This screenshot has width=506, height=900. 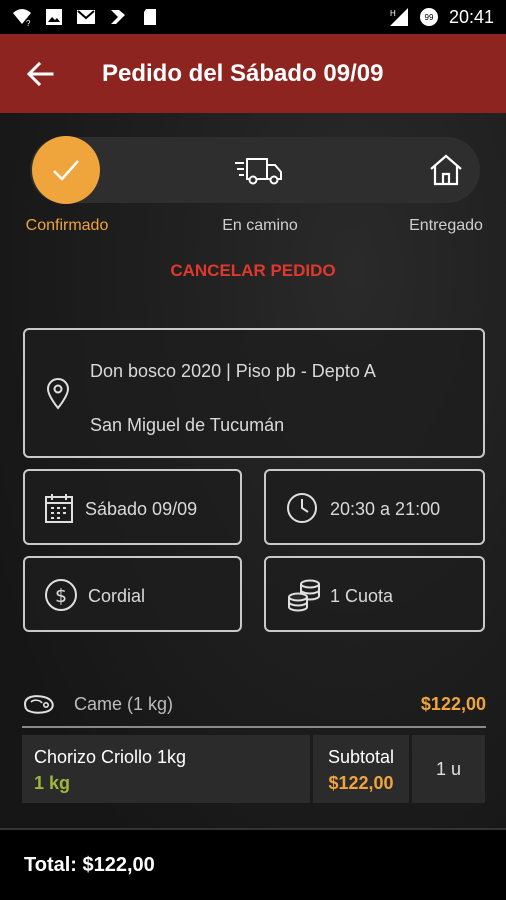 What do you see at coordinates (117, 596) in the screenshot?
I see `payment-method: Cordial` at bounding box center [117, 596].